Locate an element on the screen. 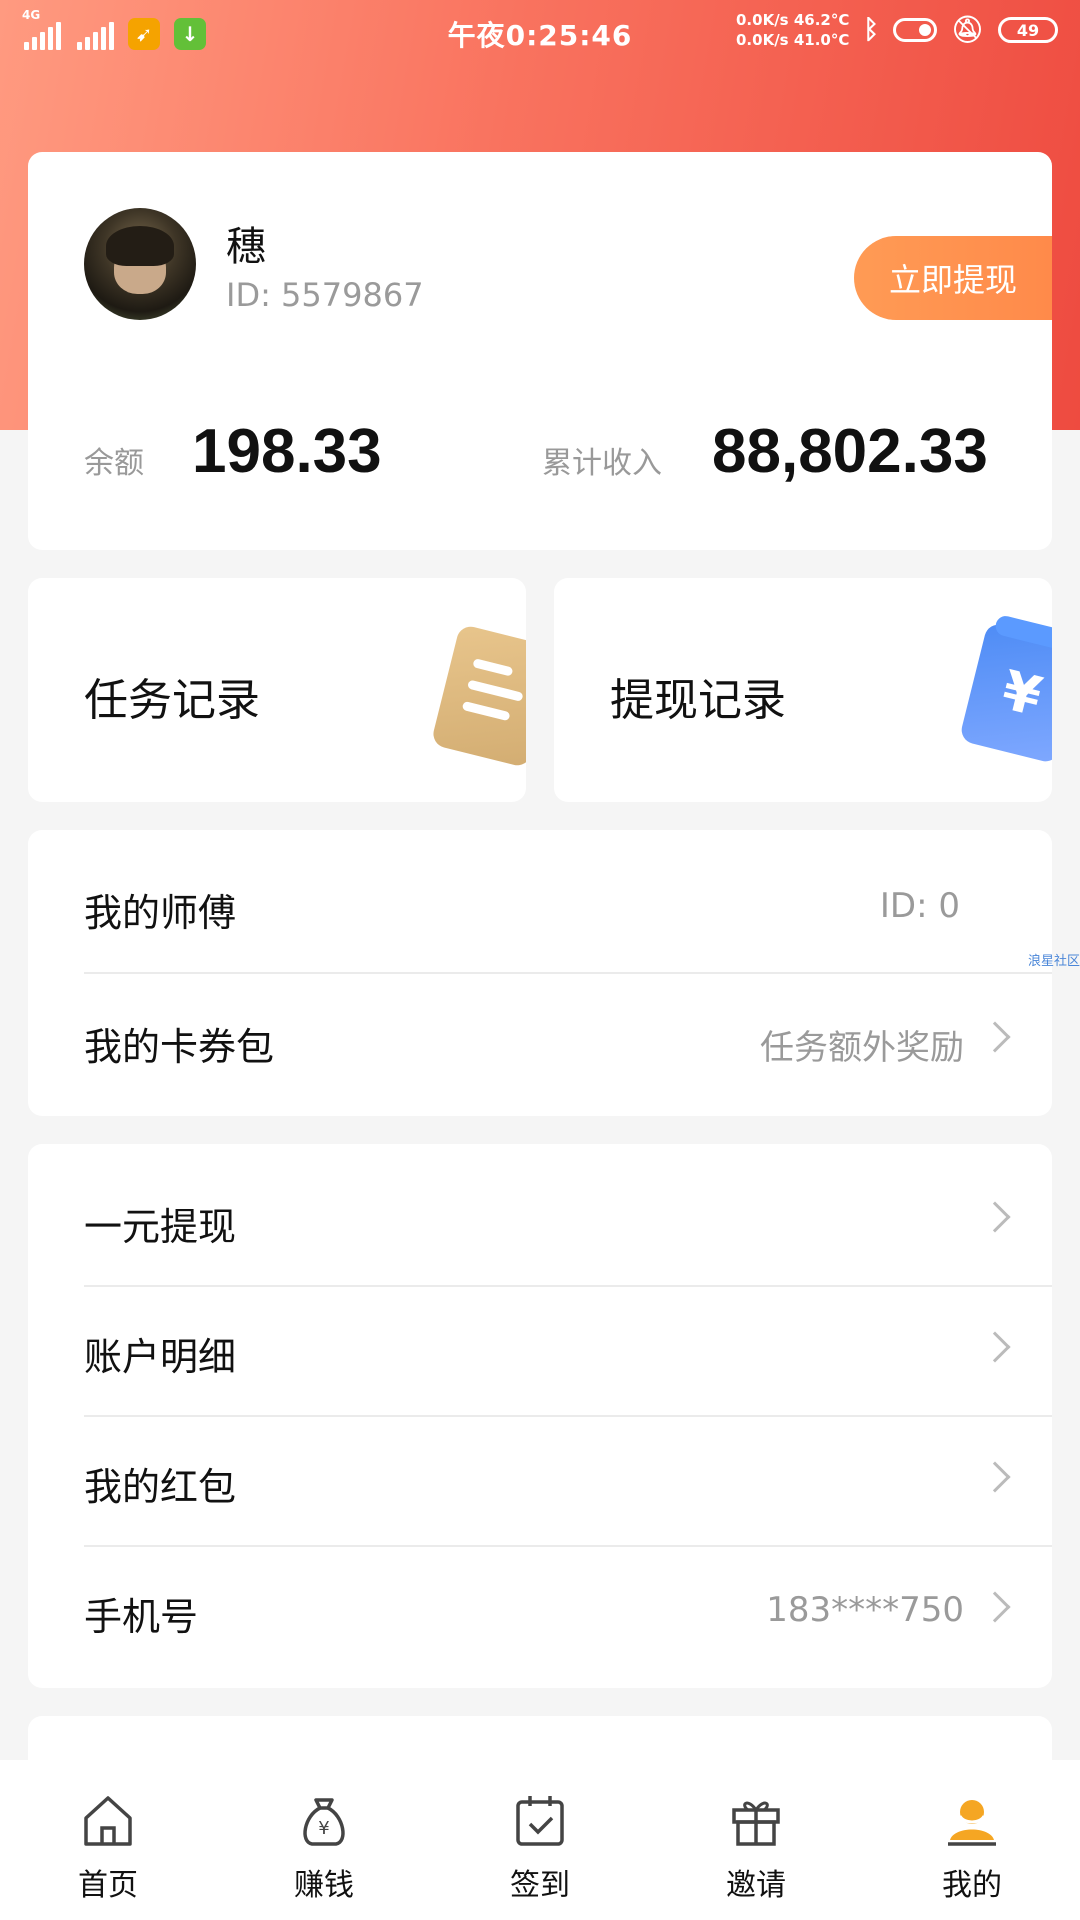 Image resolution: width=1080 pixels, height=1920 pixels. bottom-tab-bar: 首页 ¥ 赚钱 签到 邀请 我的 is located at coordinates (540, 1840).